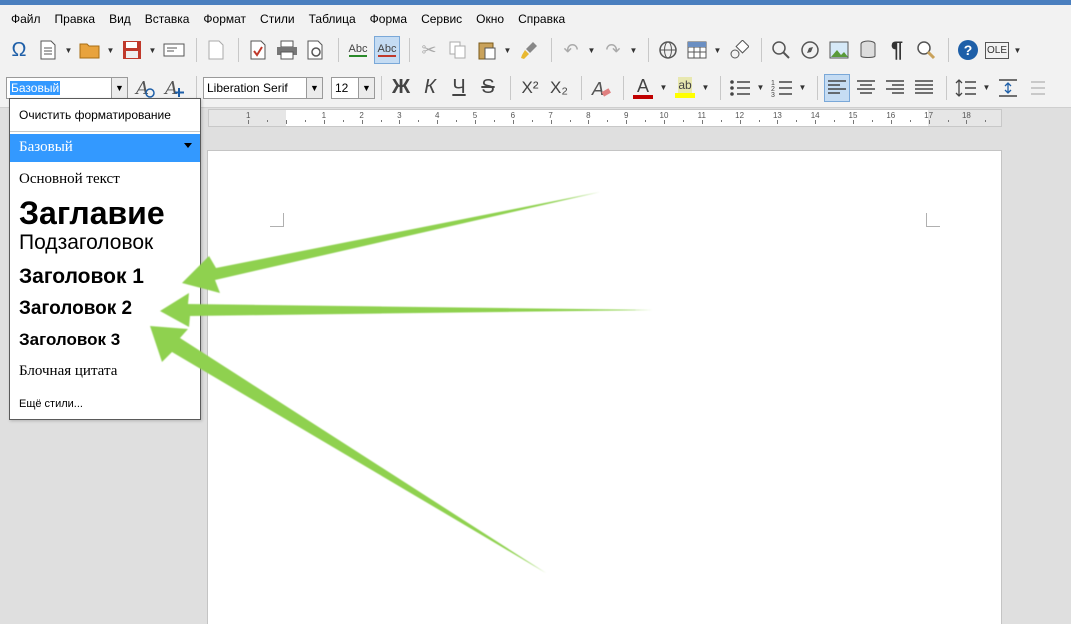 Image resolution: width=1071 pixels, height=624 pixels. I want to click on find-replace-button, so click(781, 50).